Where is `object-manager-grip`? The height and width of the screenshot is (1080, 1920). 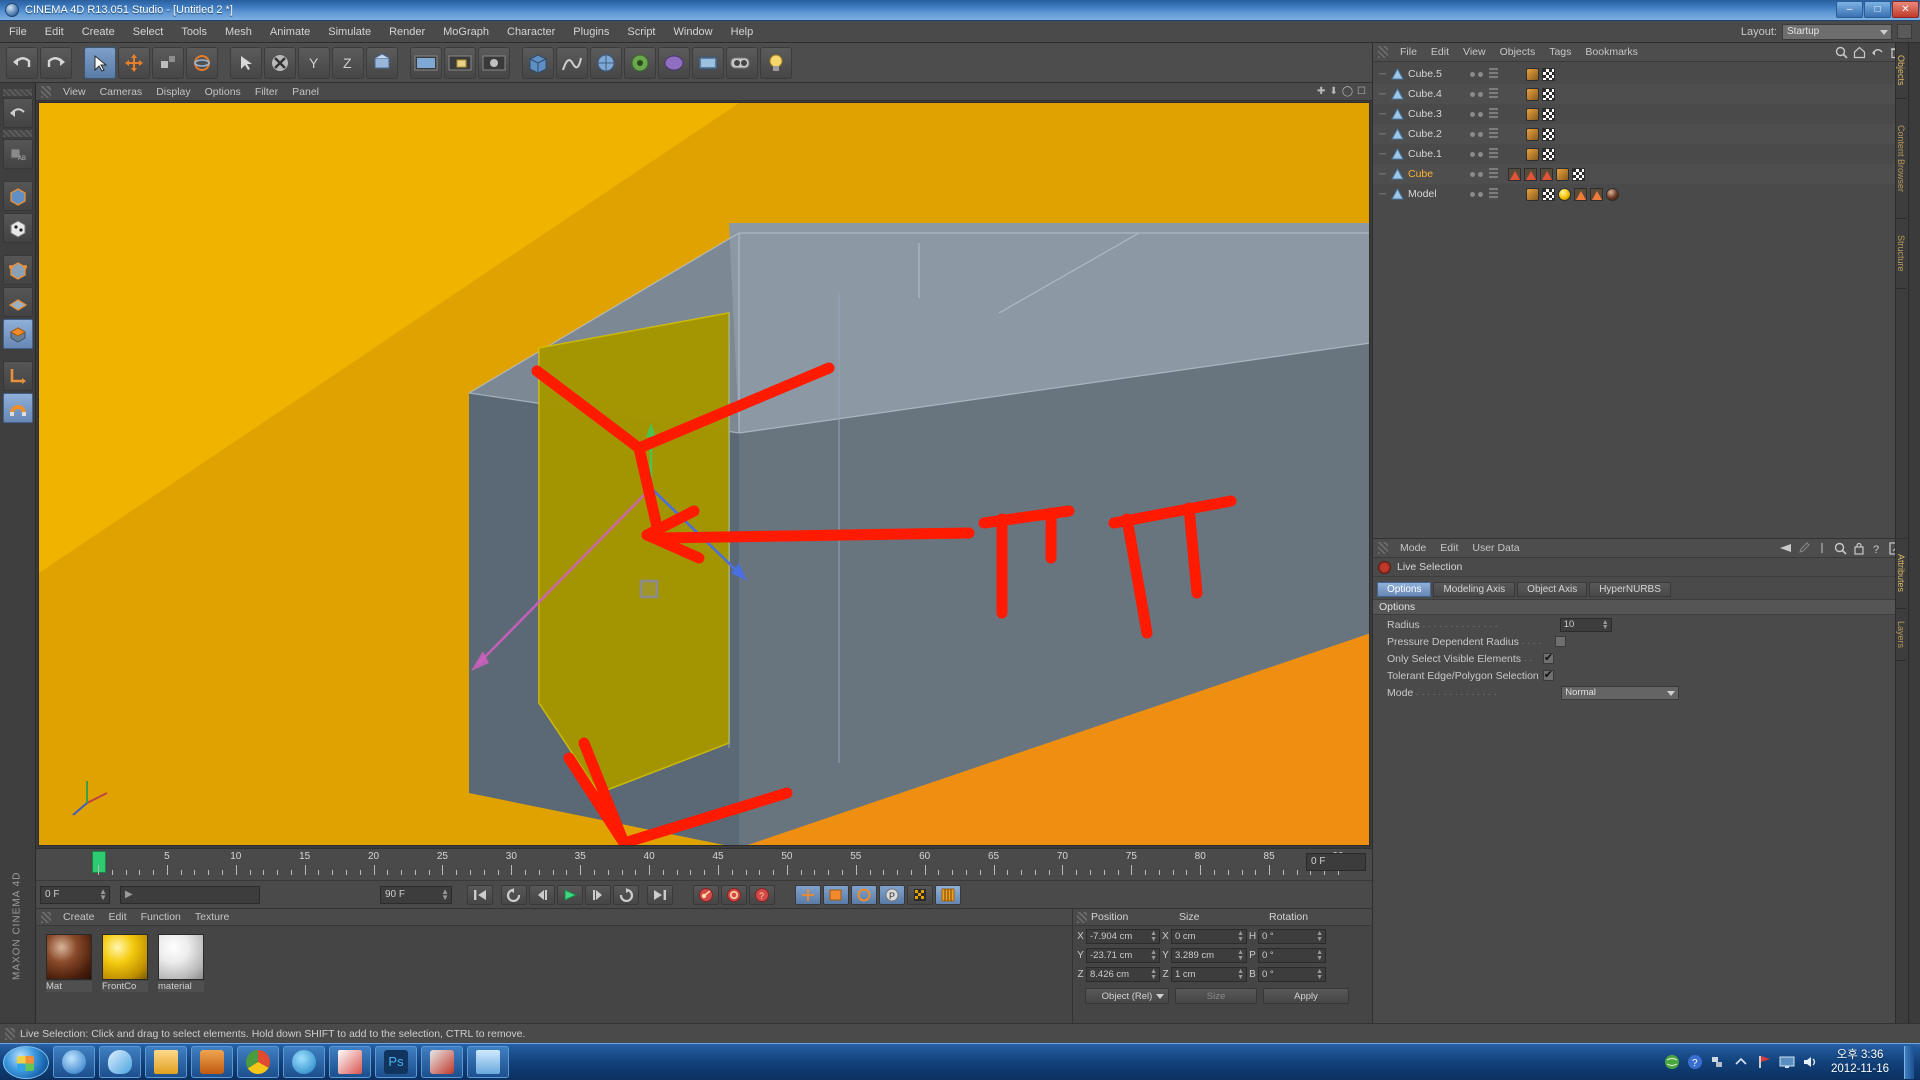
object-manager-grip is located at coordinates (1383, 52).